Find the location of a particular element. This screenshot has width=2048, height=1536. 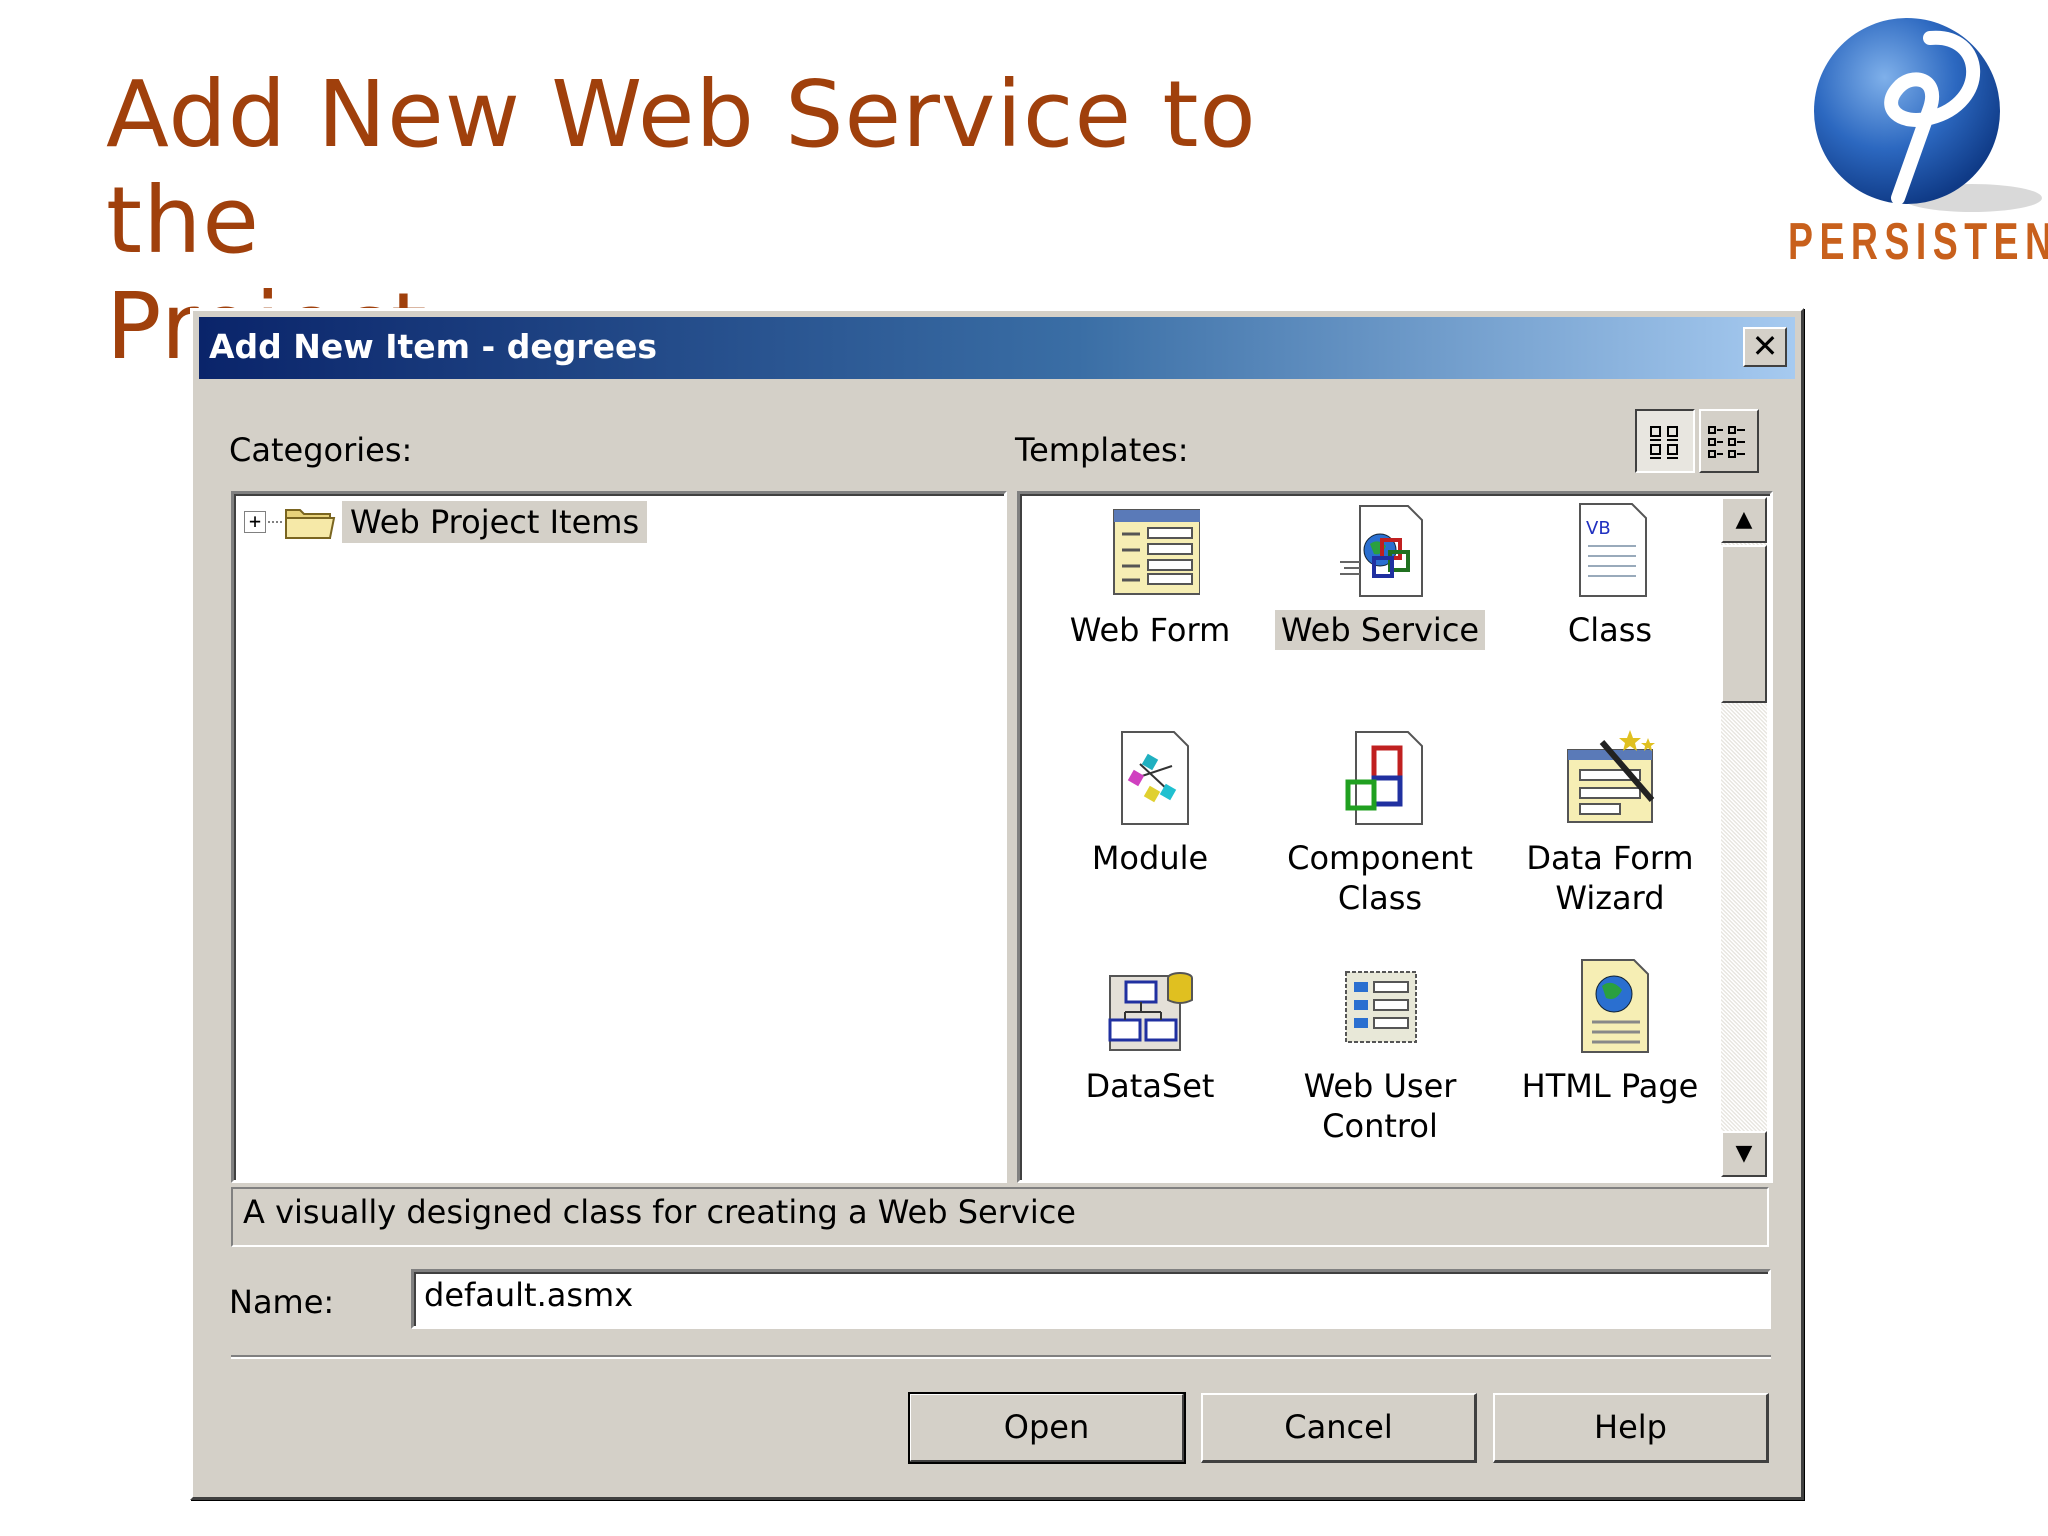

template-label: DataSet is located at coordinates (1150, 1086).